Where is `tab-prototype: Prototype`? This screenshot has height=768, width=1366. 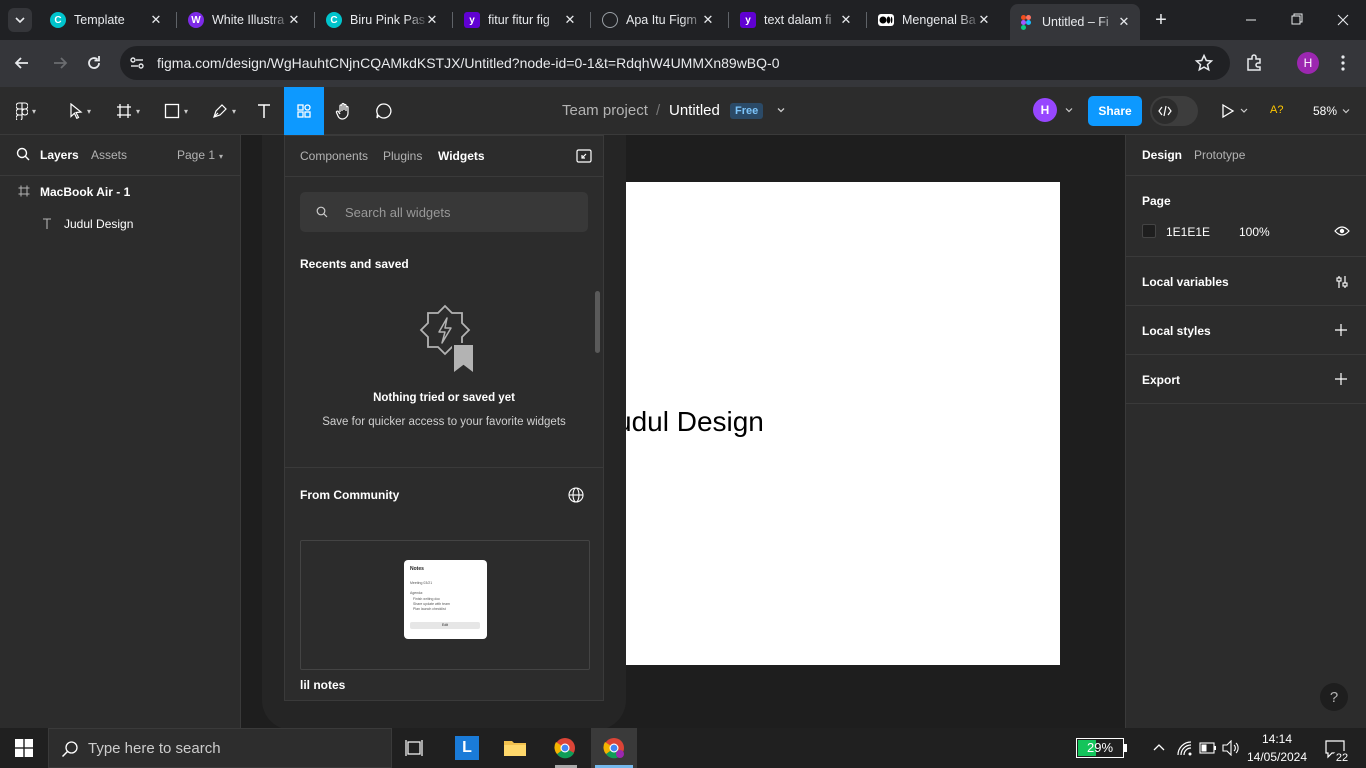
tab-prototype: Prototype is located at coordinates (1219, 155).